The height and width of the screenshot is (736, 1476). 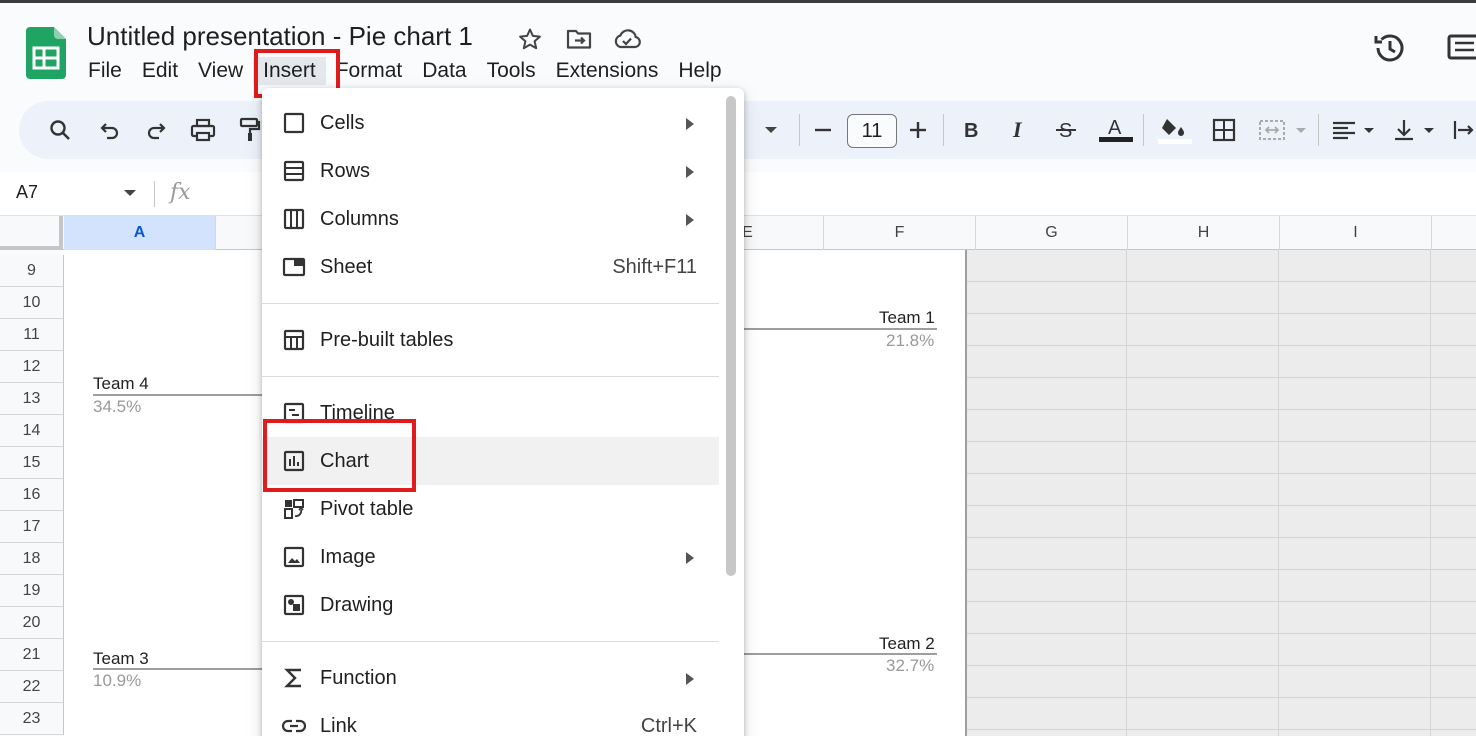 I want to click on slice-label-team-2: Team 2, so click(x=907, y=643).